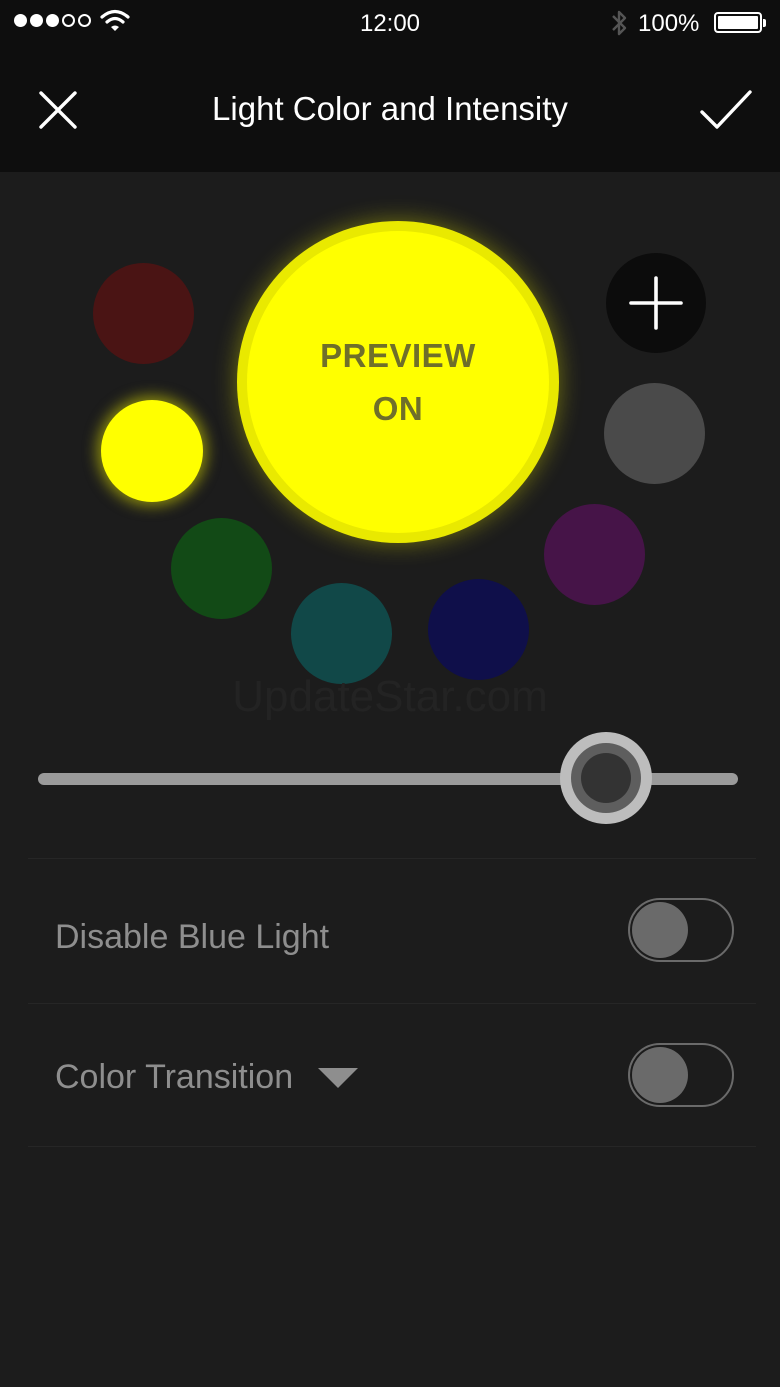 The width and height of the screenshot is (780, 1387). Describe the element at coordinates (338, 1078) in the screenshot. I see `caret-down-icon` at that location.